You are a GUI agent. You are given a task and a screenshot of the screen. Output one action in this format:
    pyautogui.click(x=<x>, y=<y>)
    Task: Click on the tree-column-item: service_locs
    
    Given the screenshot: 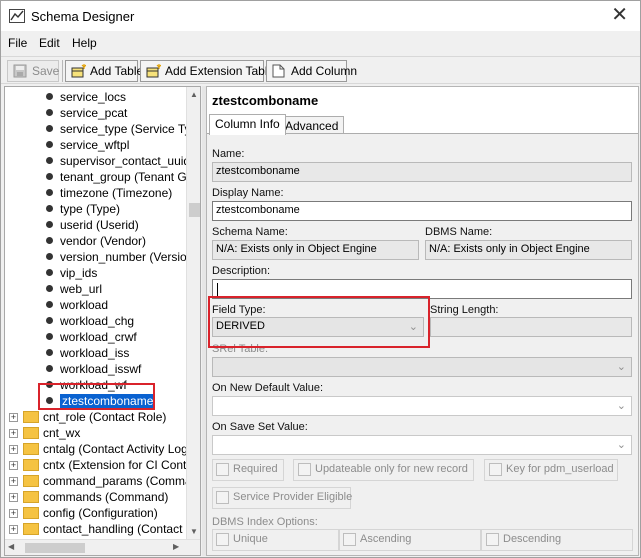 What is the action you would take?
    pyautogui.click(x=86, y=97)
    